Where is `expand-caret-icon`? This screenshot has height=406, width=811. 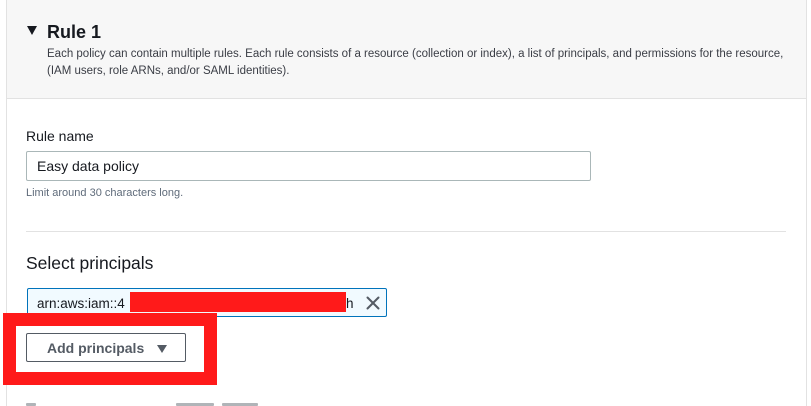 expand-caret-icon is located at coordinates (32, 30).